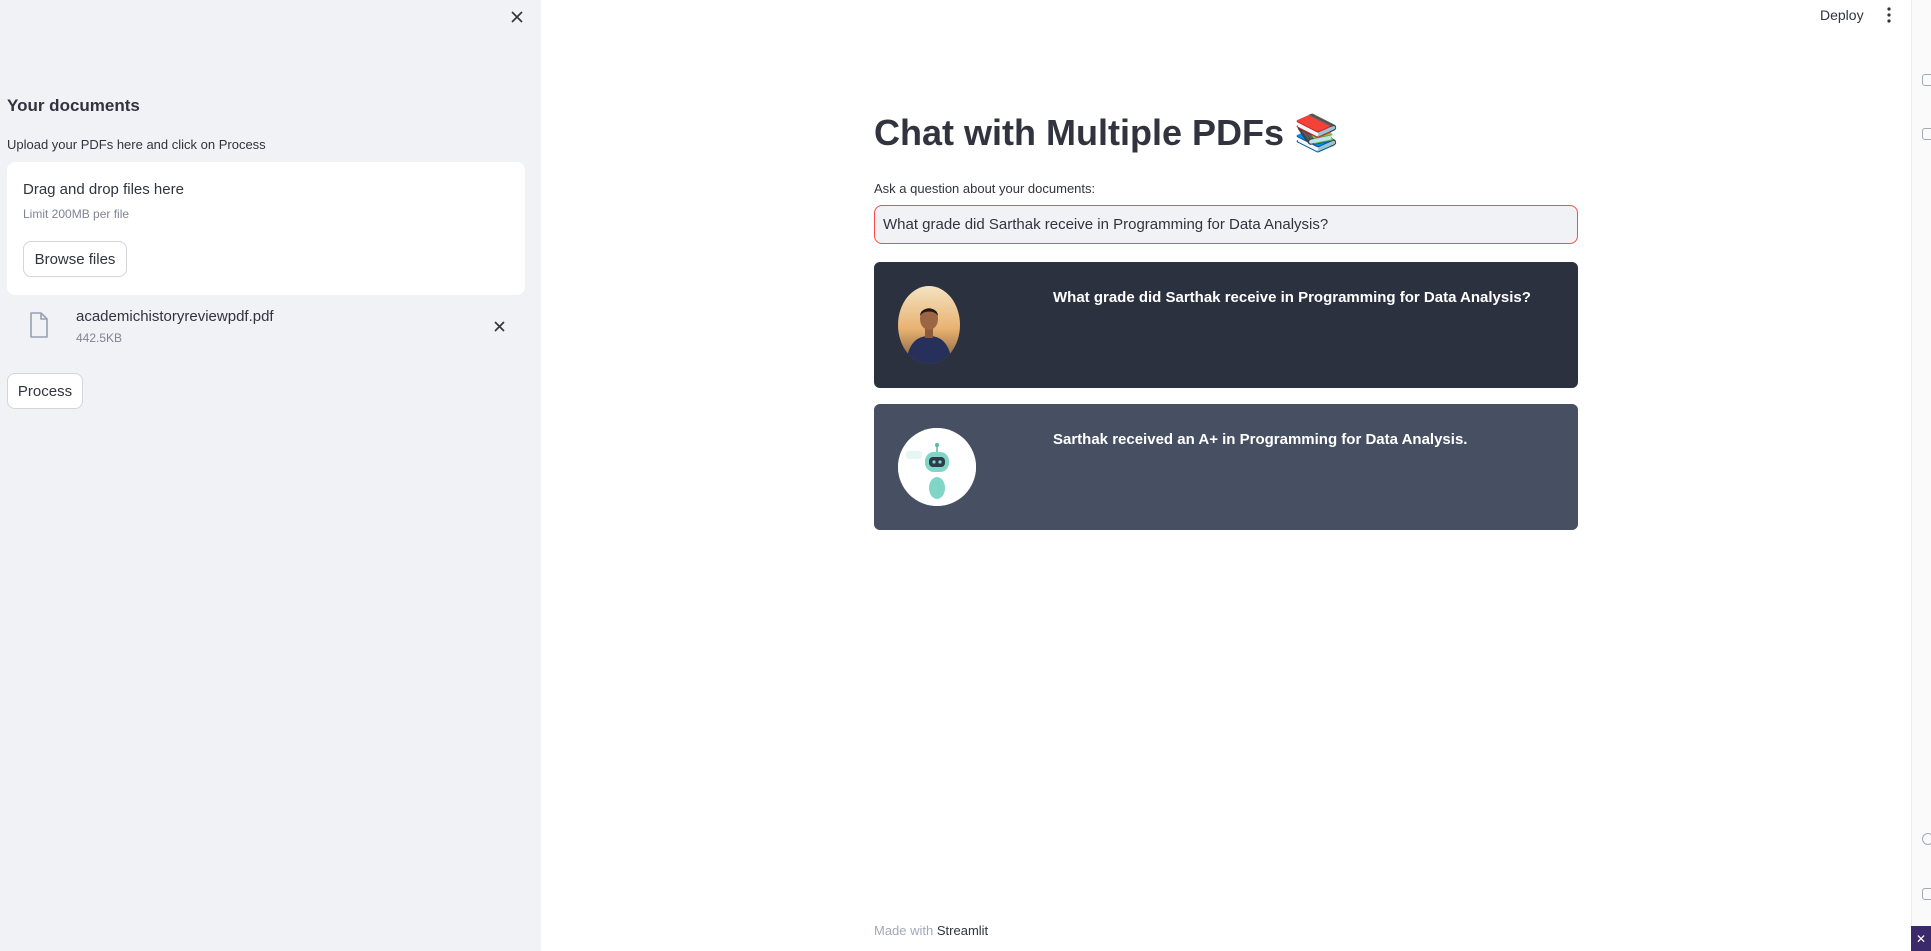 The height and width of the screenshot is (951, 1931). Describe the element at coordinates (76, 214) in the screenshot. I see `dropzone-limit: Limit 200MB per file` at that location.